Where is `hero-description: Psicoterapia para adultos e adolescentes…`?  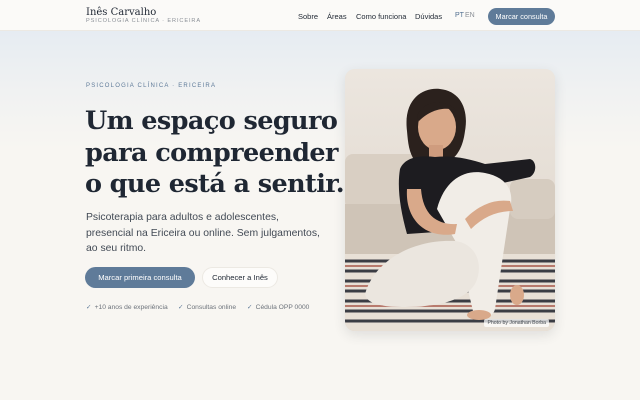
hero-description: Psicoterapia para adultos e adolescentes… is located at coordinates (206, 233).